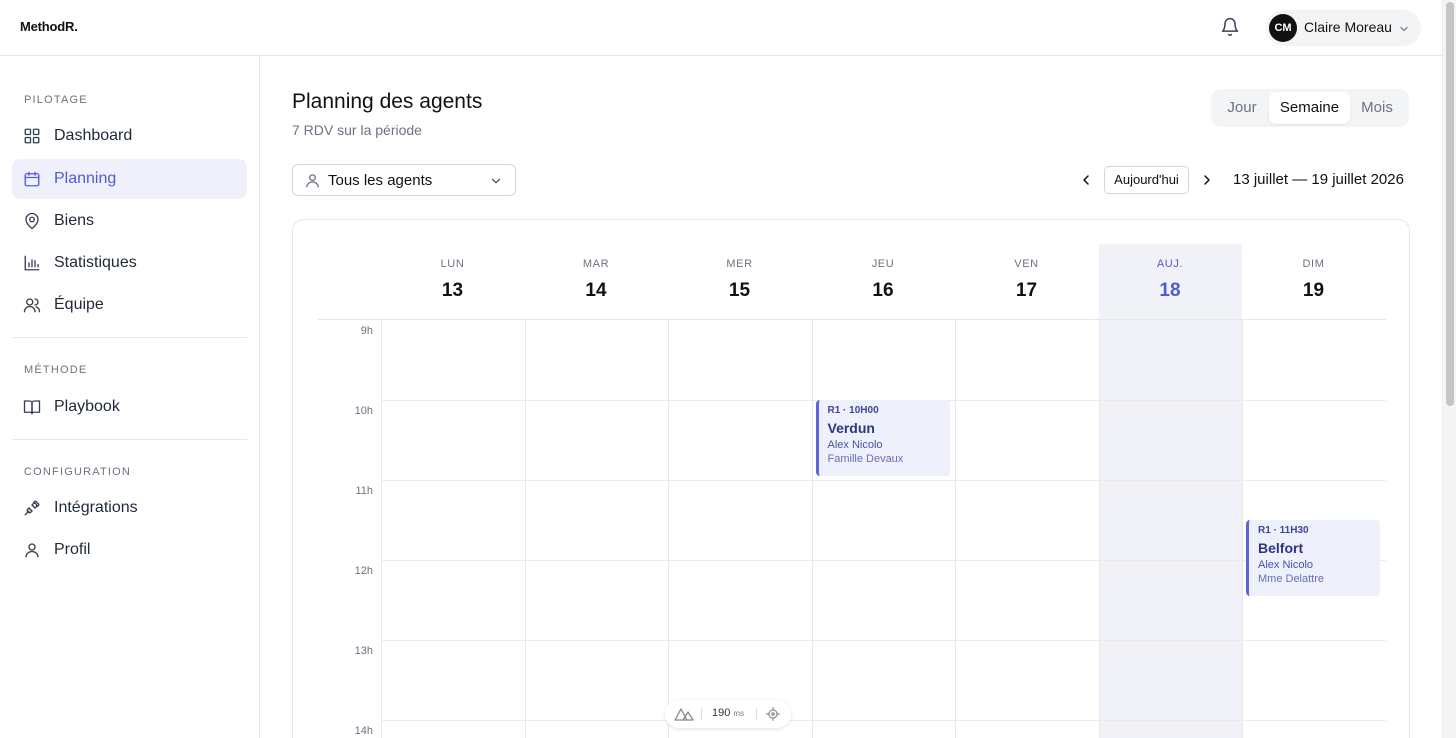  Describe the element at coordinates (32, 263) in the screenshot. I see `bar-chart-icon` at that location.